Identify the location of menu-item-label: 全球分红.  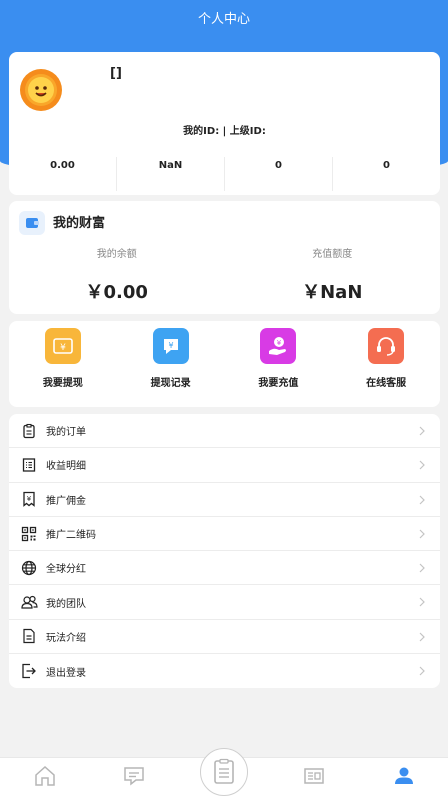
(66, 570).